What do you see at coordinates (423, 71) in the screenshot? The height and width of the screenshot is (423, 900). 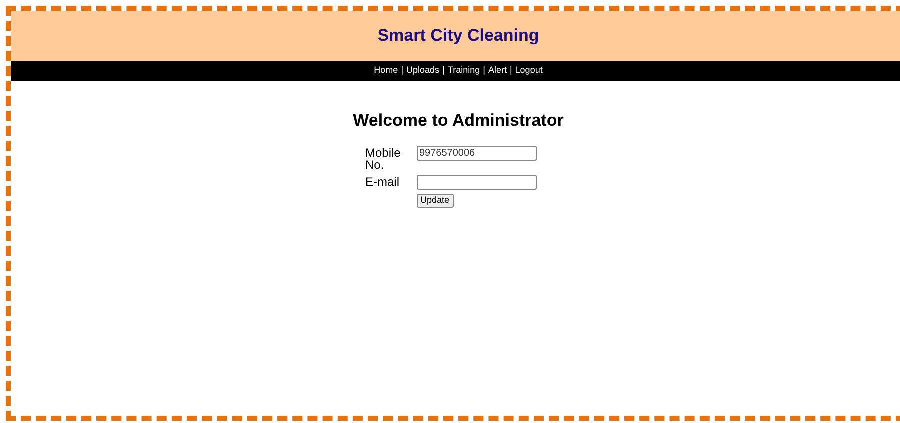 I see `nav-link: Uploads` at bounding box center [423, 71].